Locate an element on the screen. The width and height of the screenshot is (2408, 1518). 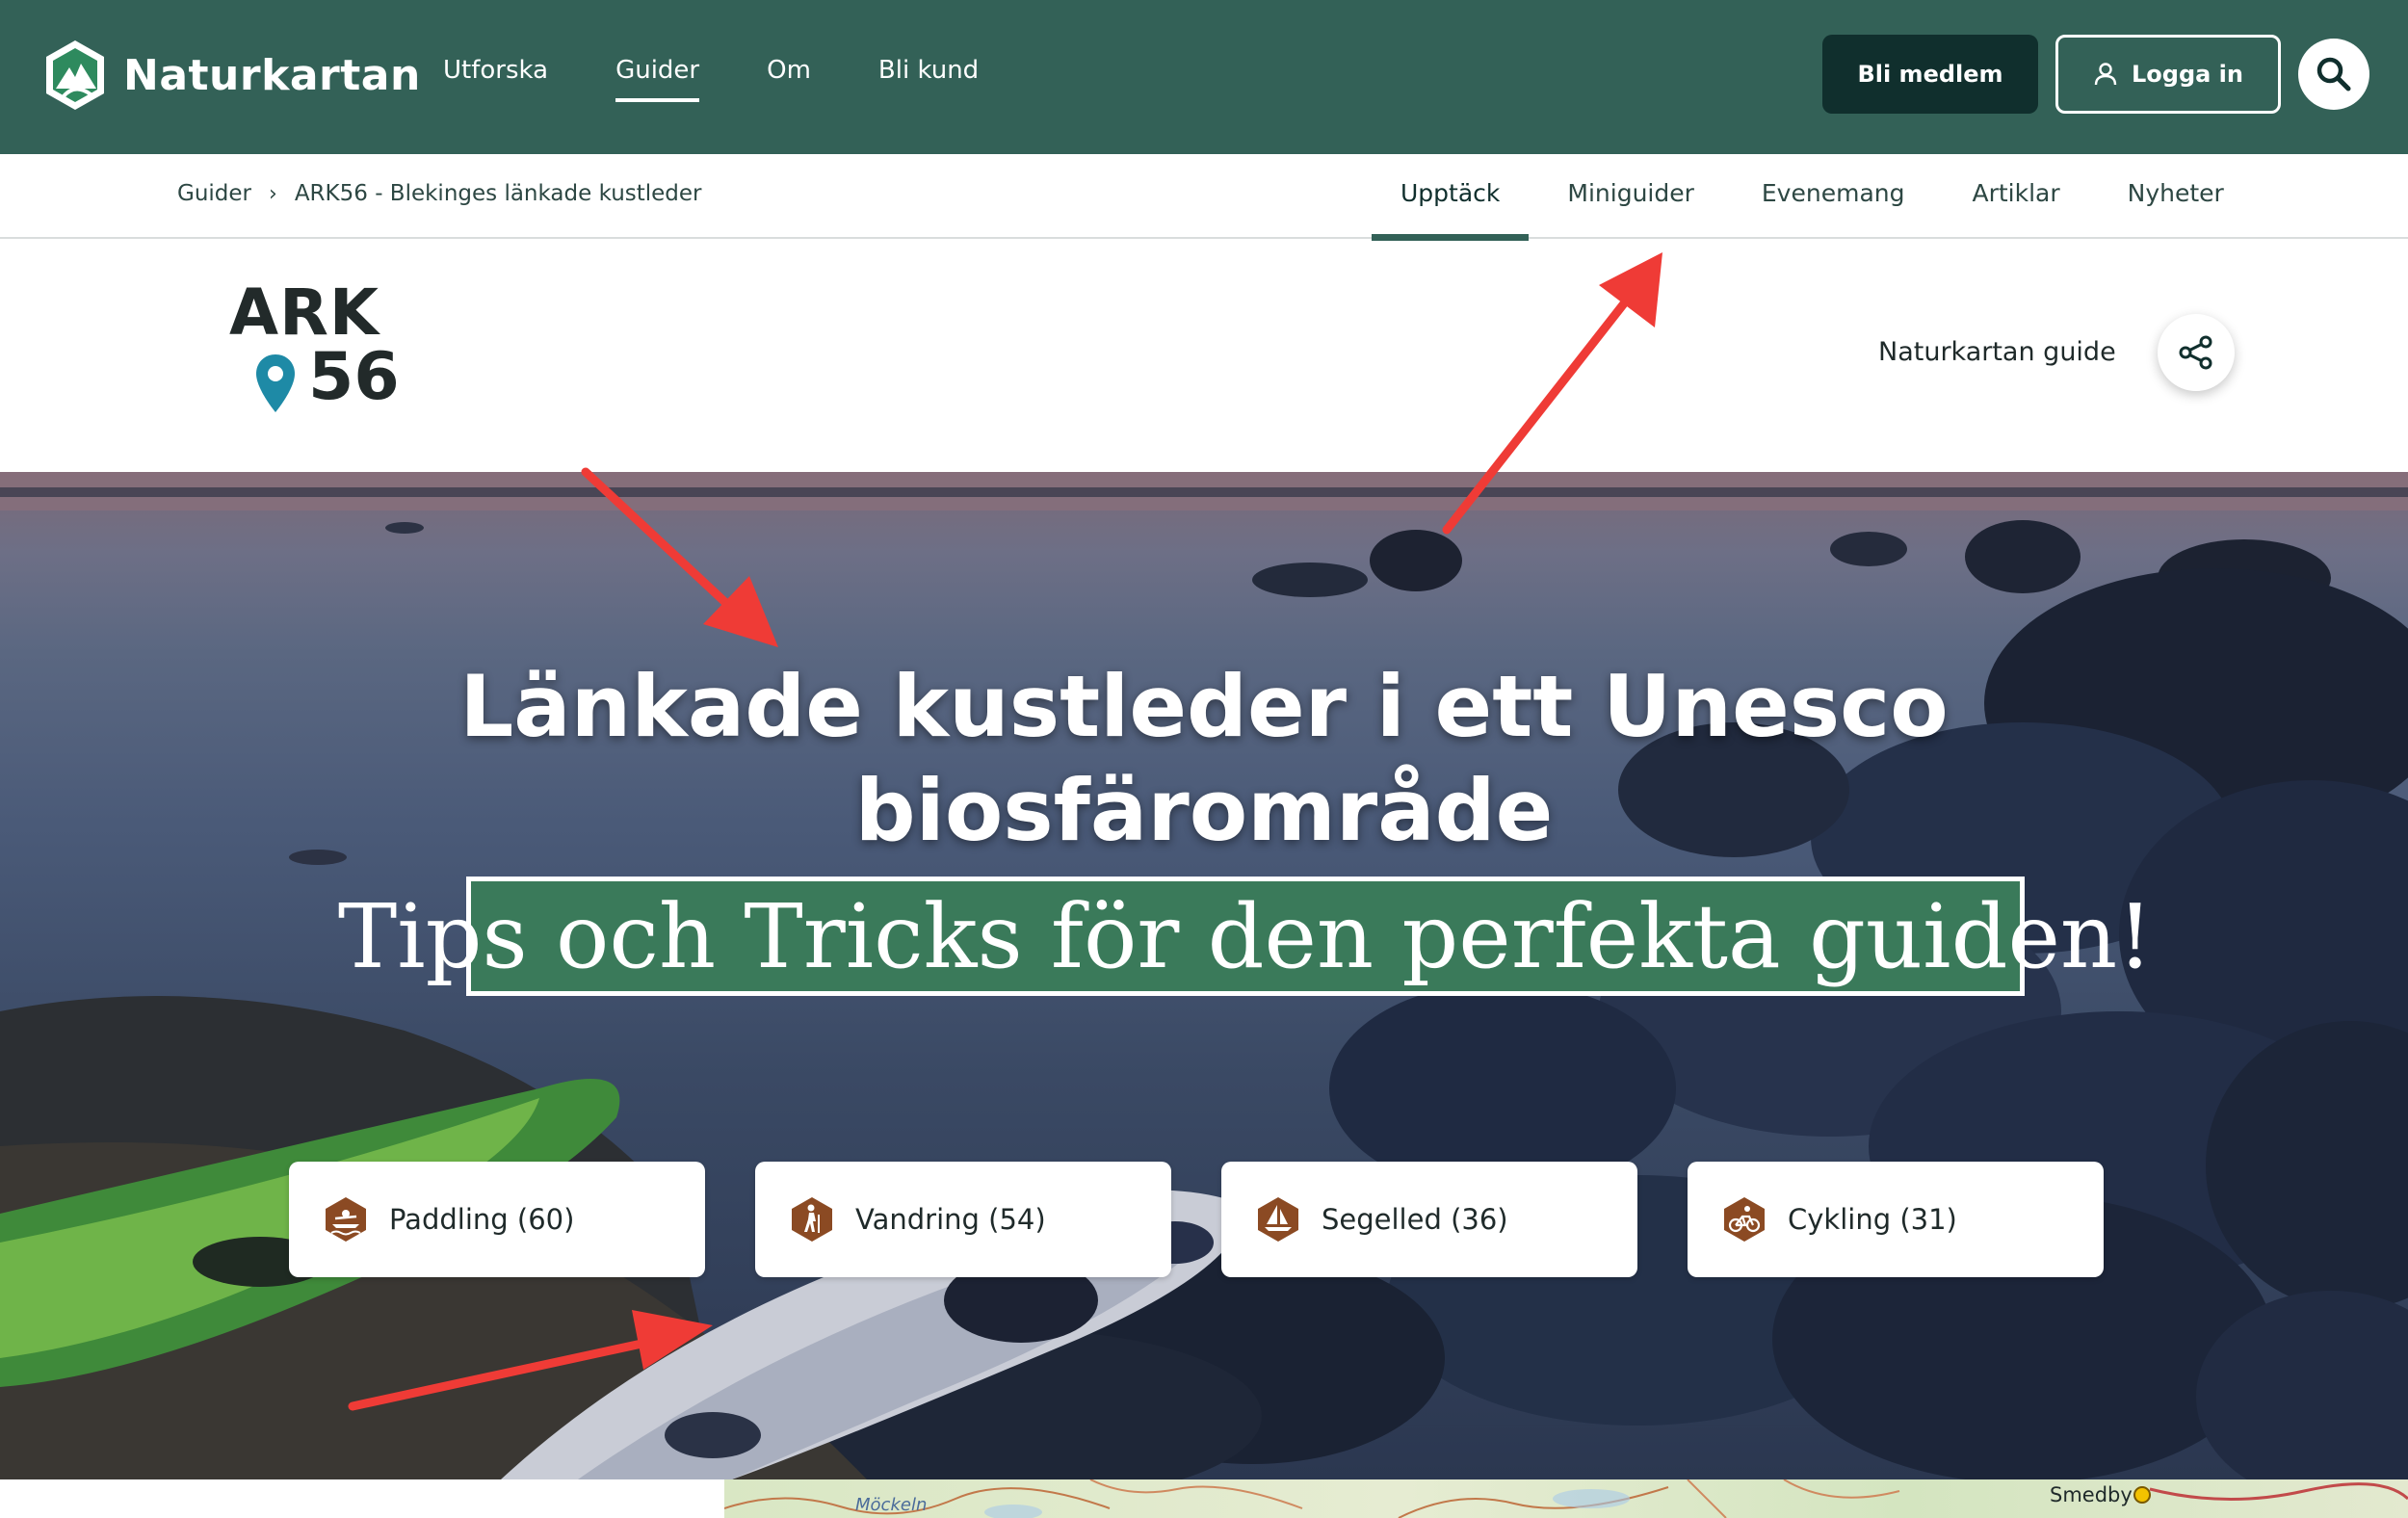
login-button: Logga in is located at coordinates (2168, 74).